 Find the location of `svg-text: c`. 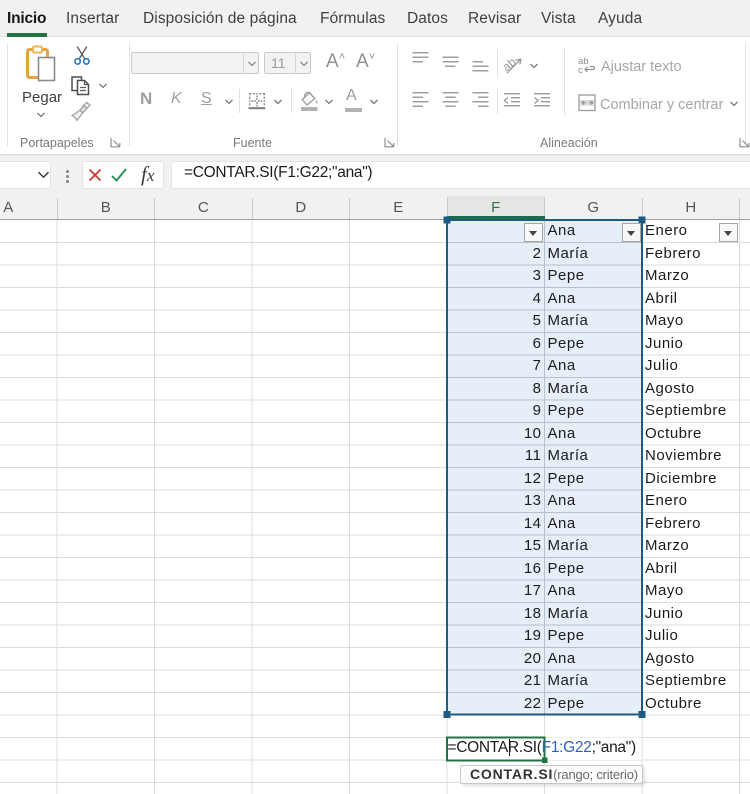

svg-text: c is located at coordinates (580, 70).